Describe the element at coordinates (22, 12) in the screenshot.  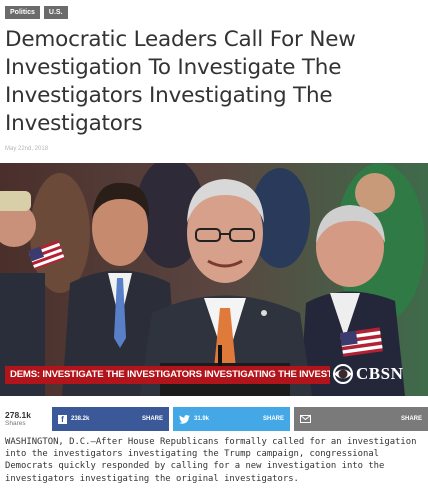
I see `tag-politics: Politics` at that location.